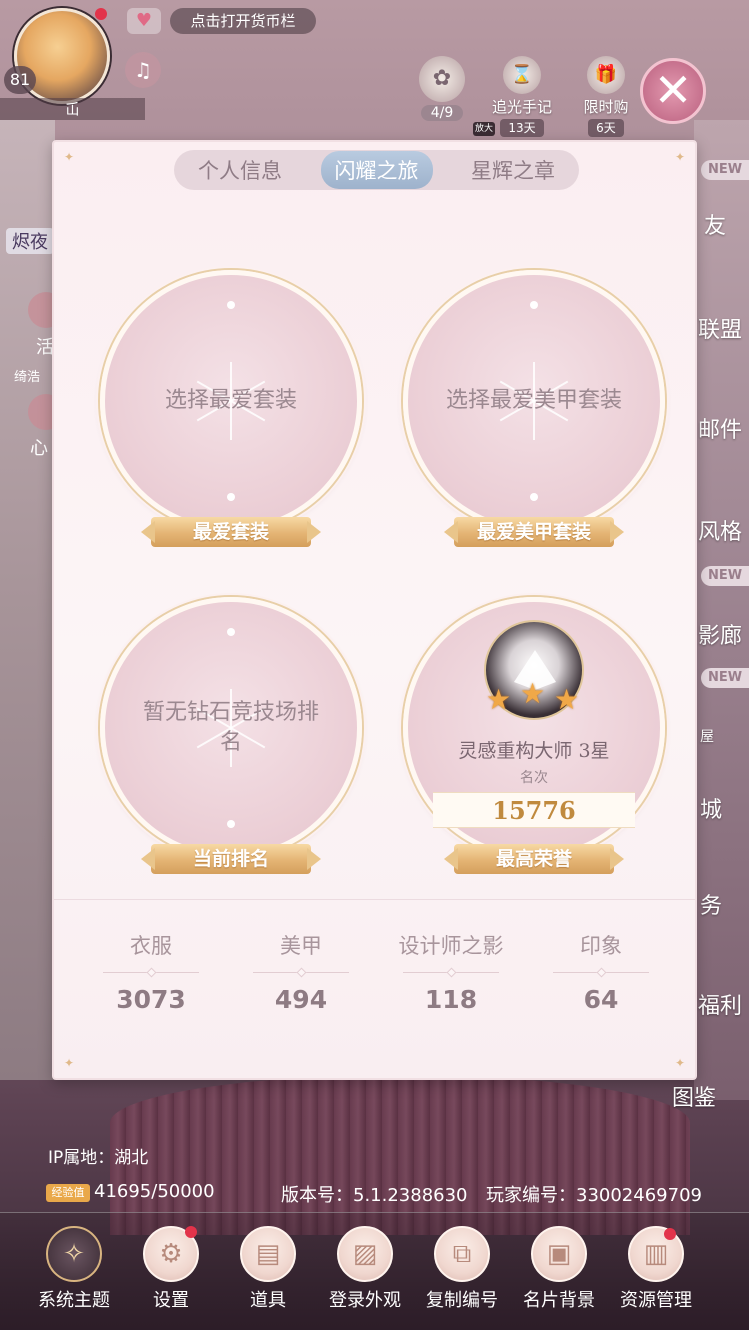  I want to click on card-background-button: ▣ 名片背景, so click(559, 1269).